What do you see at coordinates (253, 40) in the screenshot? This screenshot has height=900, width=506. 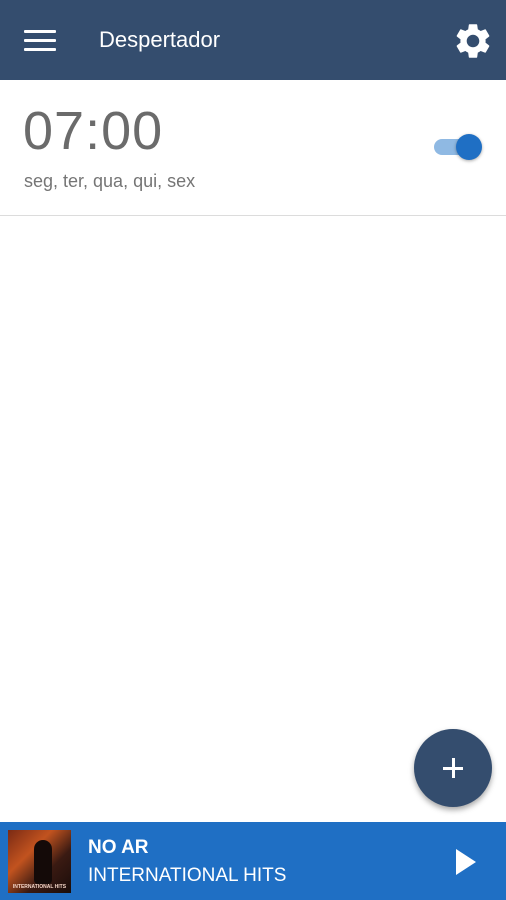 I see `top-app-bar: Despertador` at bounding box center [253, 40].